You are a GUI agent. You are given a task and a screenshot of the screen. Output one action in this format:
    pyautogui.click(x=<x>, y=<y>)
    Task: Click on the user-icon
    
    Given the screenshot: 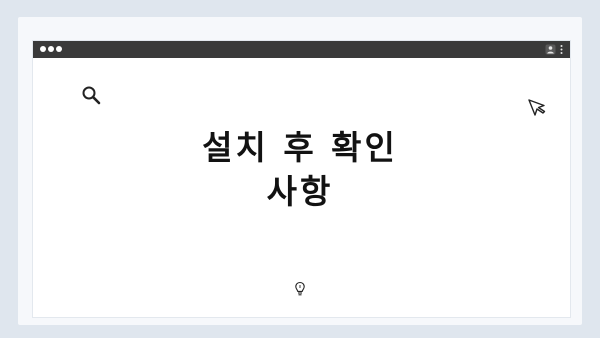 What is the action you would take?
    pyautogui.click(x=550, y=49)
    